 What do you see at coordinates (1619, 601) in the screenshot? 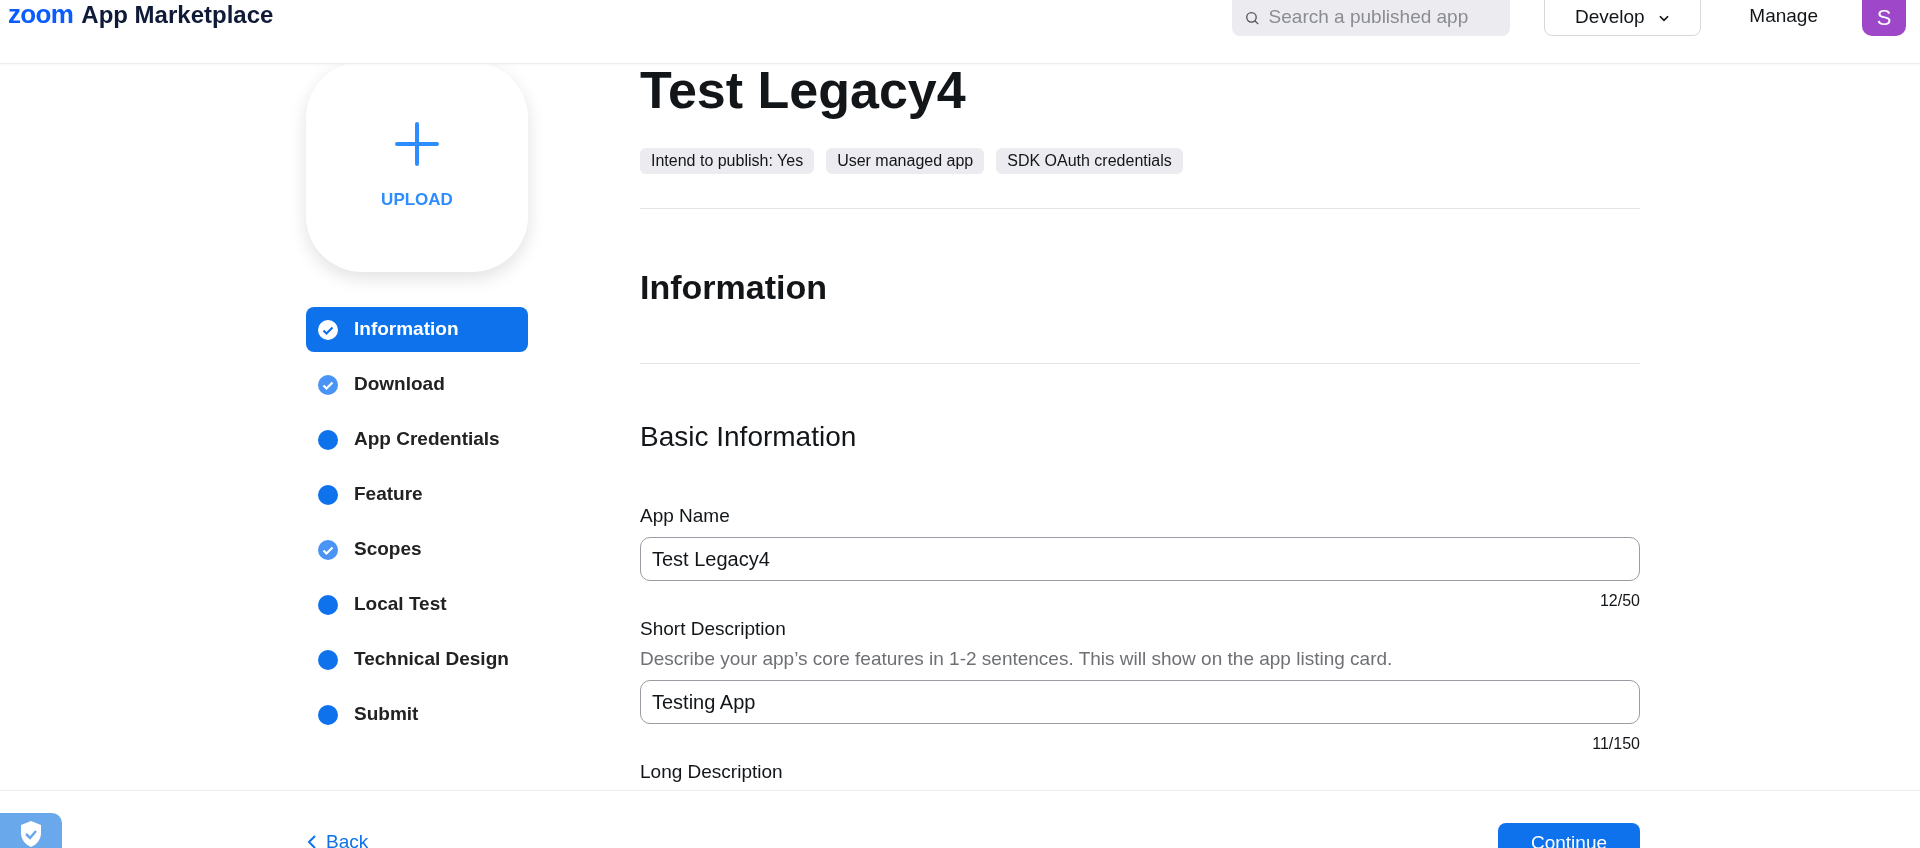
I see `character-count: 12/50` at bounding box center [1619, 601].